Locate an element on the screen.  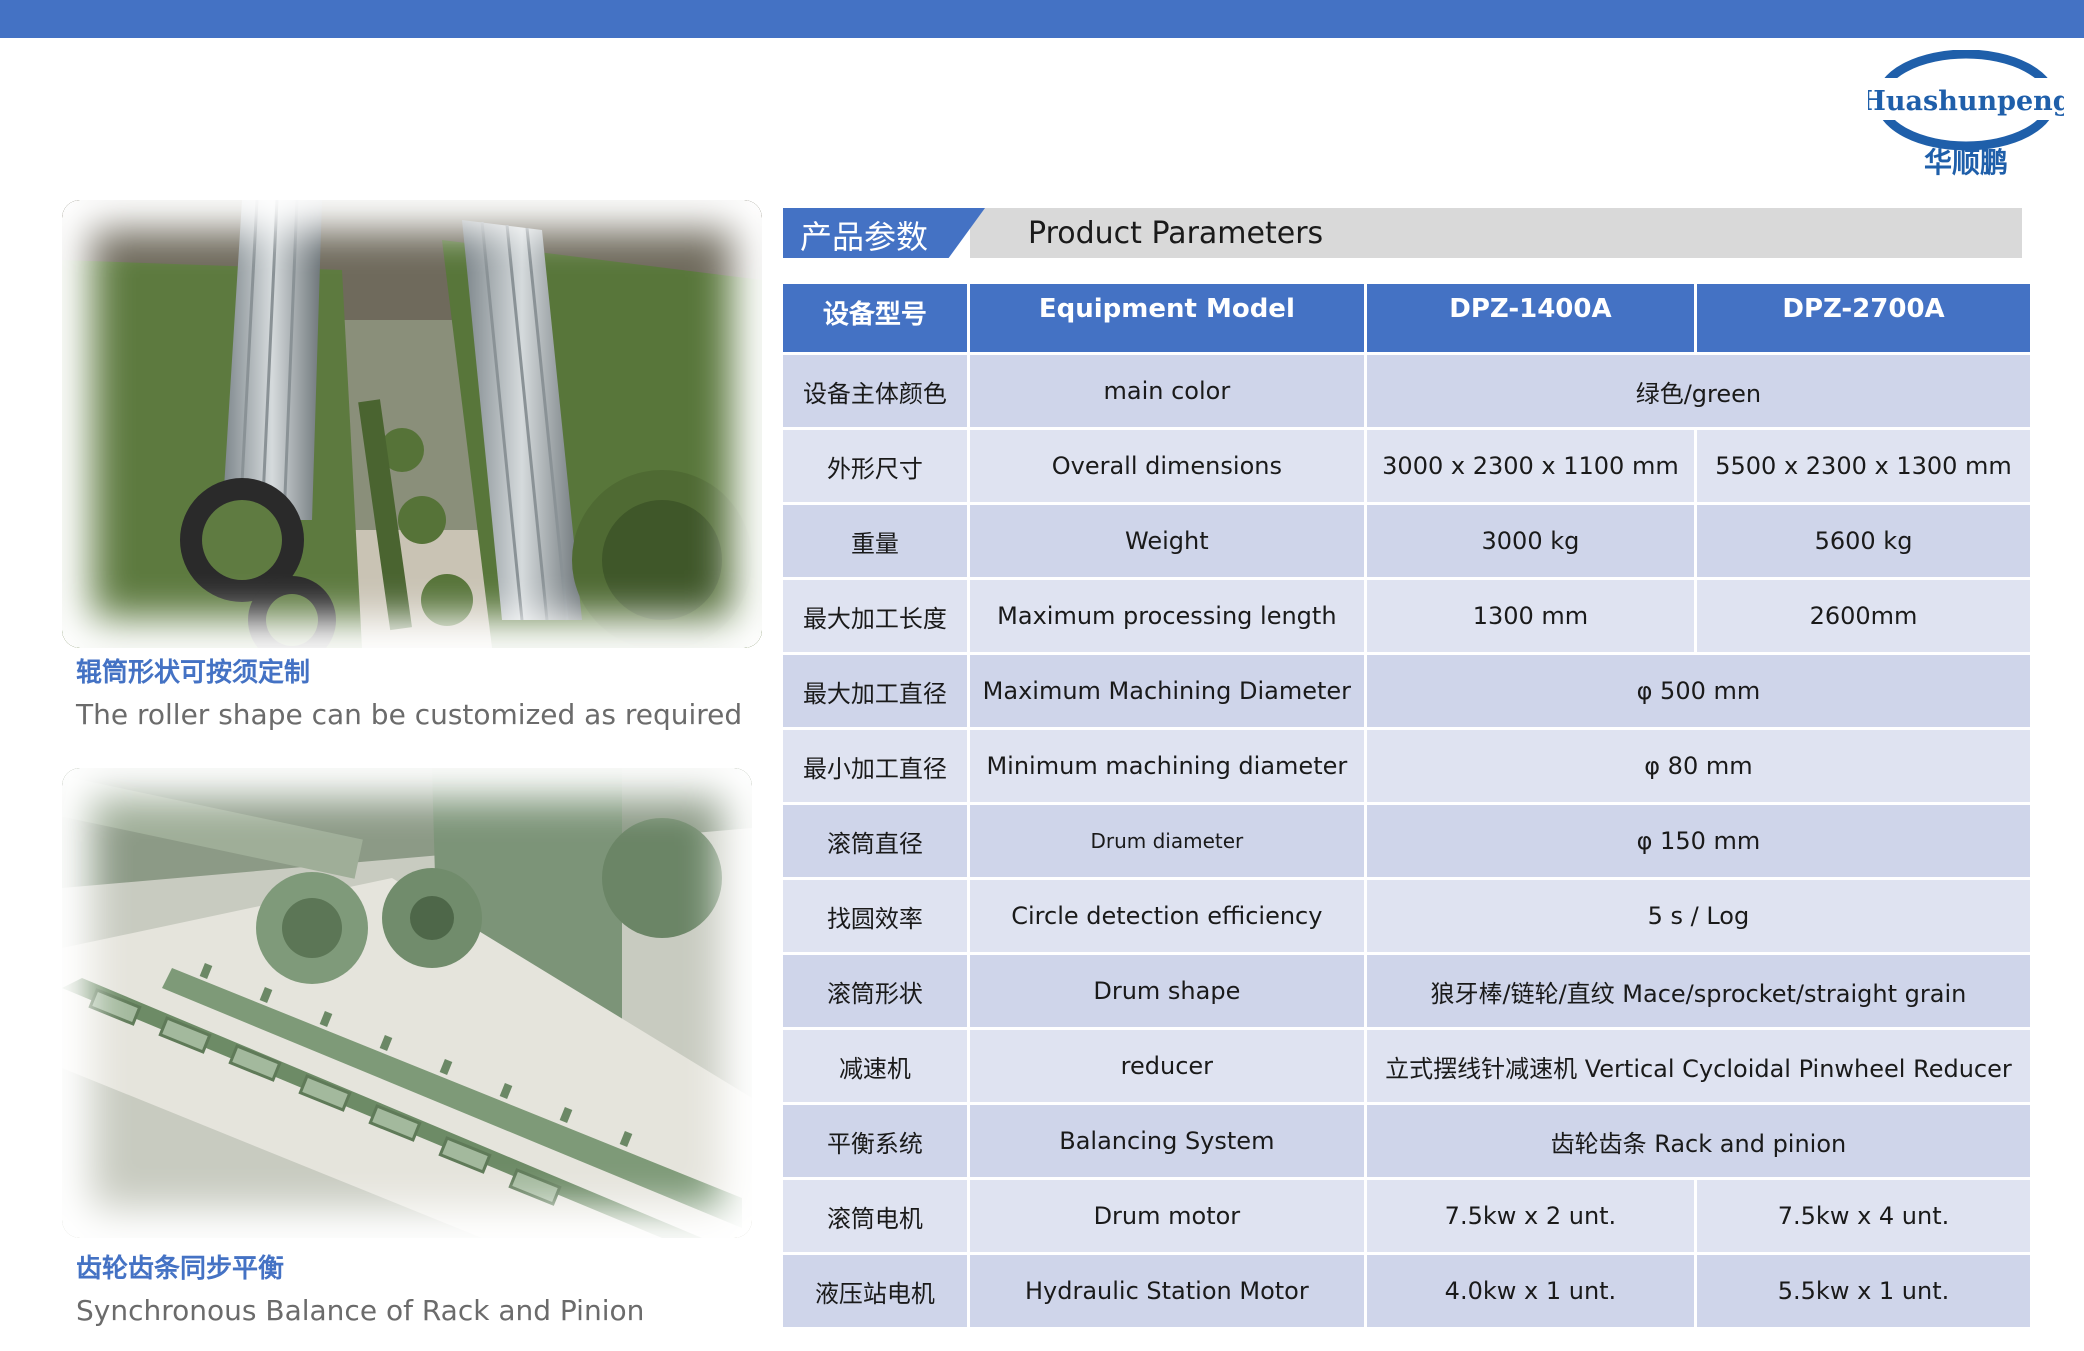
param-cn: 设备主体颜色 is located at coordinates (875, 391).